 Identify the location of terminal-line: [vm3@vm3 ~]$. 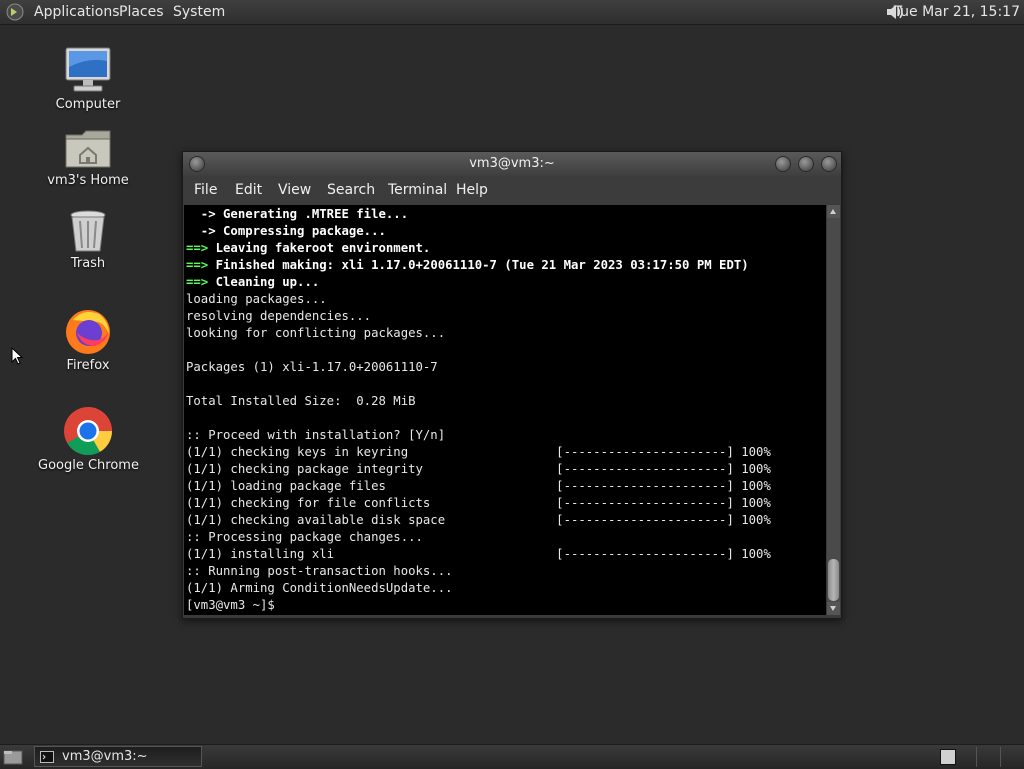
(234, 605).